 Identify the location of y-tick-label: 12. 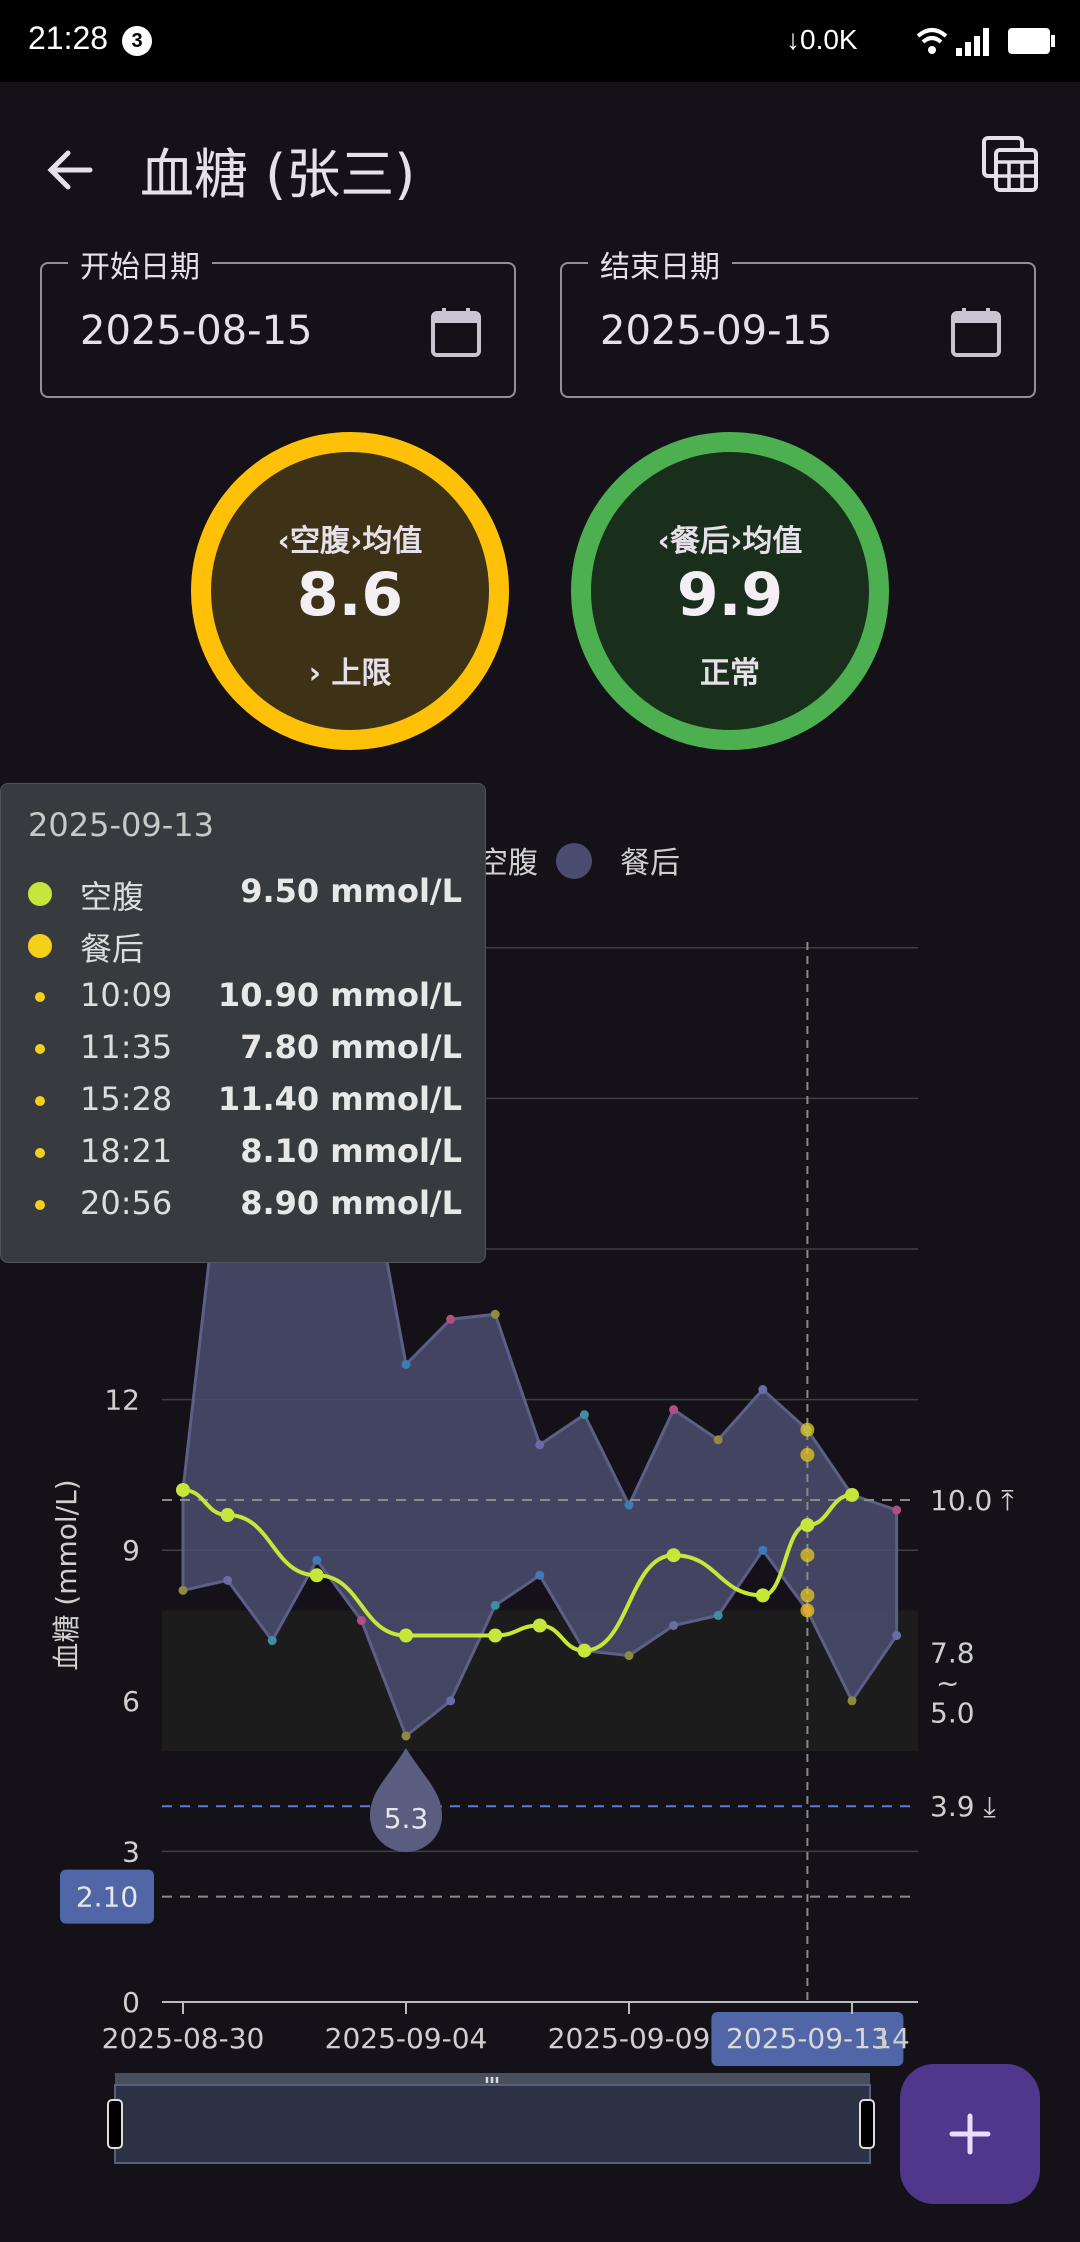
(122, 1400).